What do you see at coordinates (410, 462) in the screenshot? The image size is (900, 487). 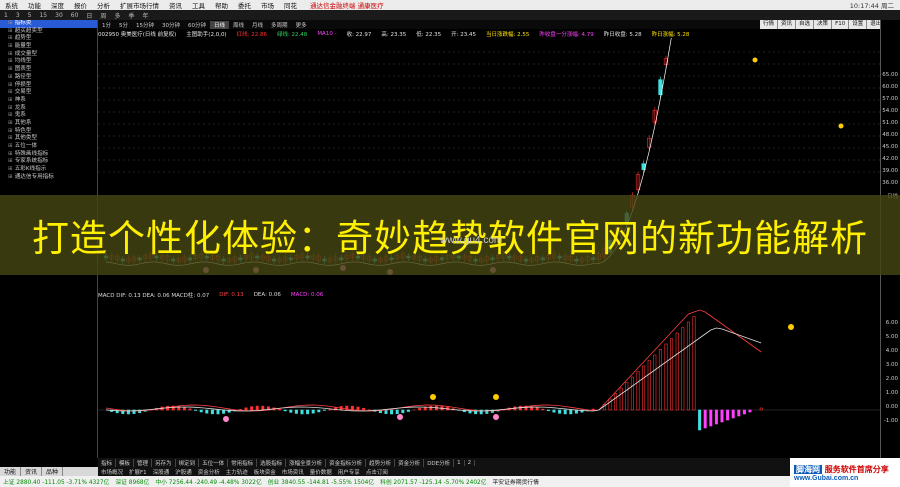 I see `indicator-tab-11: 资金分析` at bounding box center [410, 462].